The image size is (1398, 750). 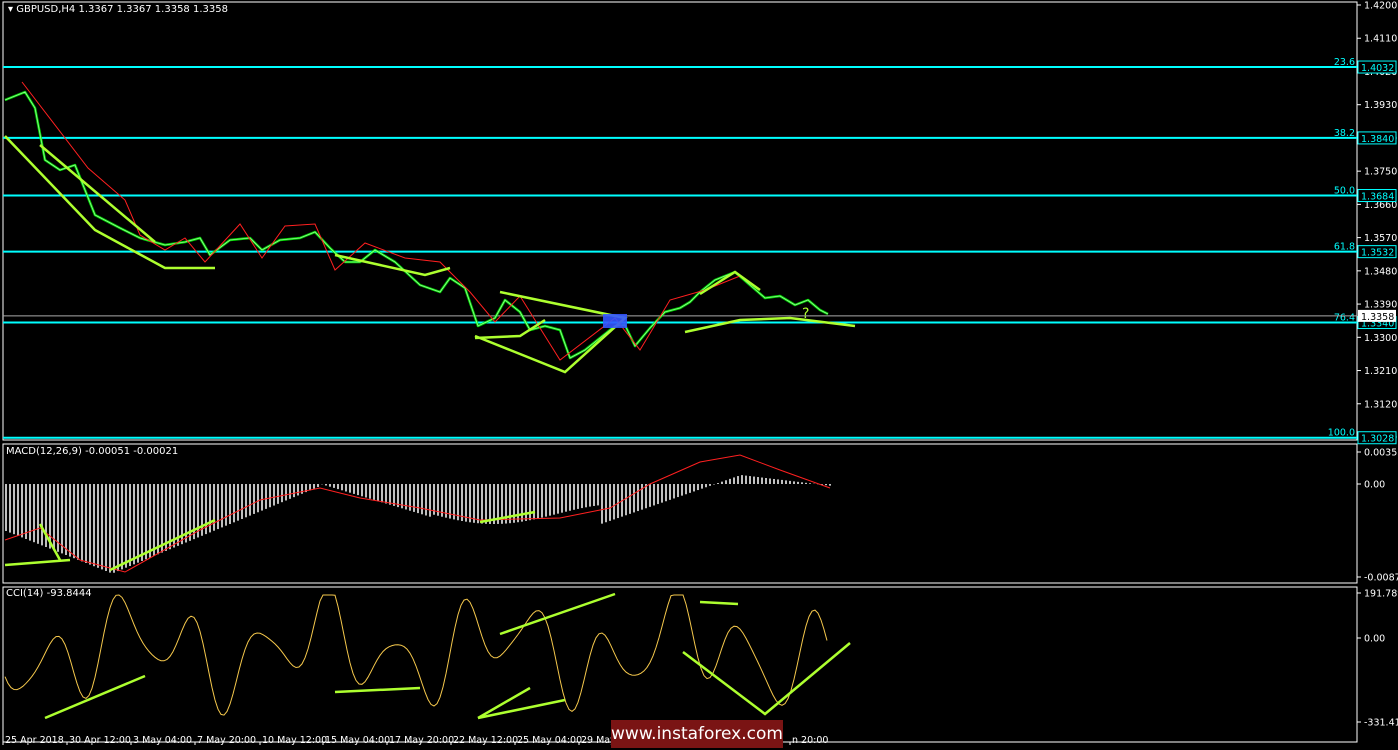 I want to click on time-axis-label: 30 Apr 12:00, so click(x=100, y=740).